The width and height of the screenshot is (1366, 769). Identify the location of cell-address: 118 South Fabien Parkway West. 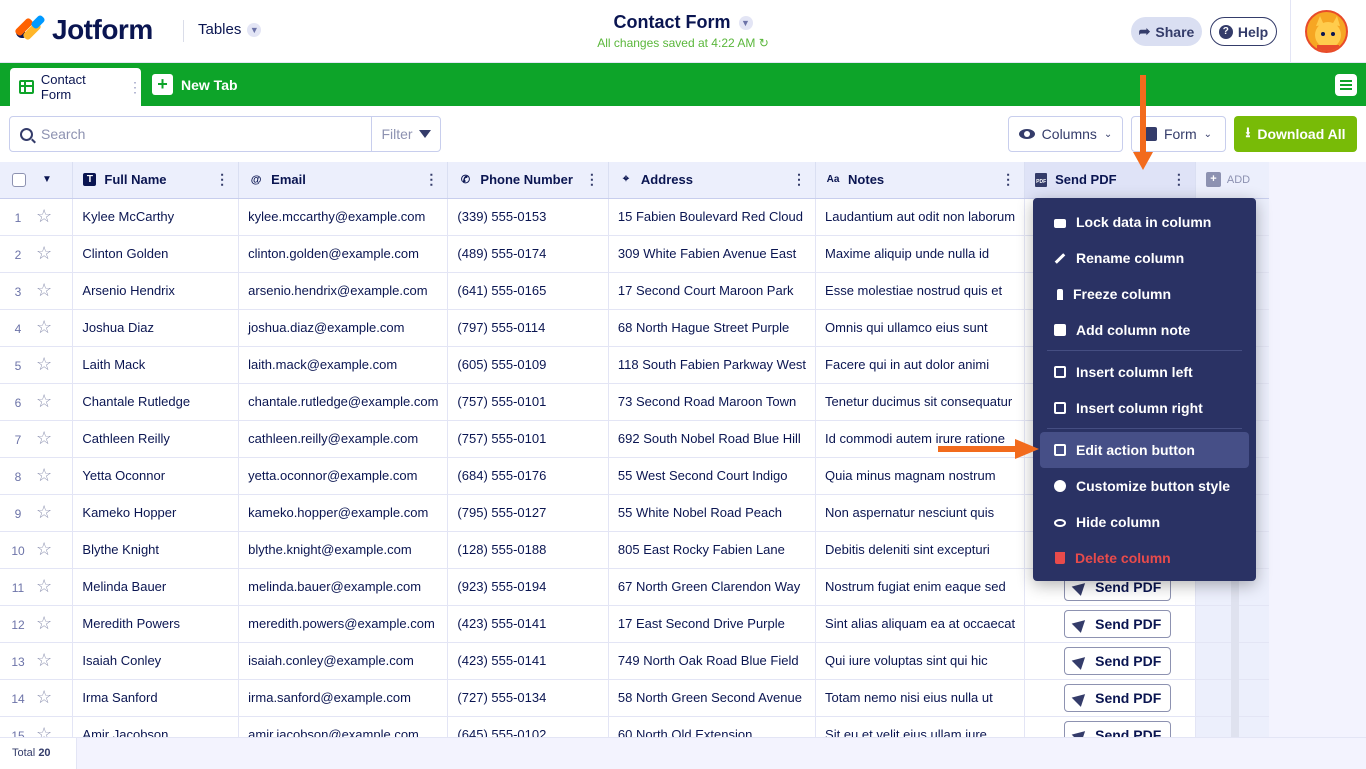
(712, 365).